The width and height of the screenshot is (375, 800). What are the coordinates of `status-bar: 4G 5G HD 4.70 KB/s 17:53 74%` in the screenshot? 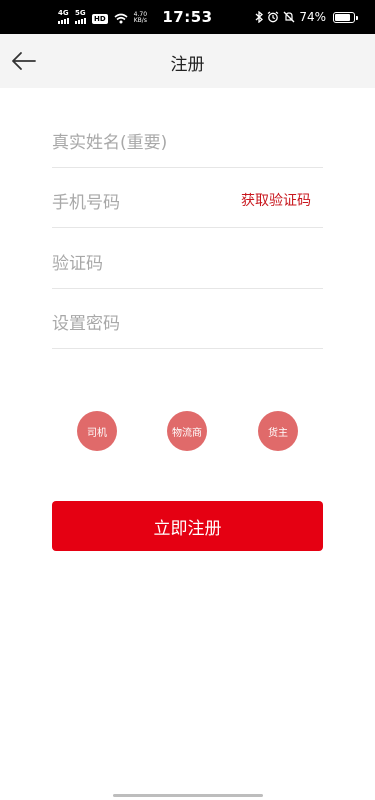 It's located at (187, 17).